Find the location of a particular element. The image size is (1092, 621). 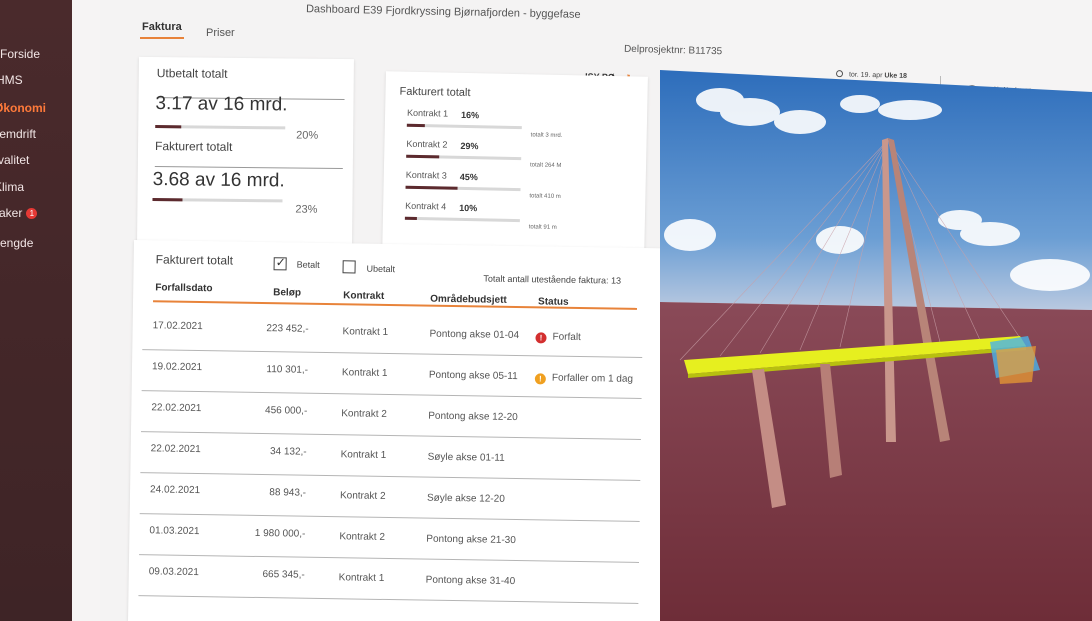

contract-total: totalt 410 m is located at coordinates (545, 196).